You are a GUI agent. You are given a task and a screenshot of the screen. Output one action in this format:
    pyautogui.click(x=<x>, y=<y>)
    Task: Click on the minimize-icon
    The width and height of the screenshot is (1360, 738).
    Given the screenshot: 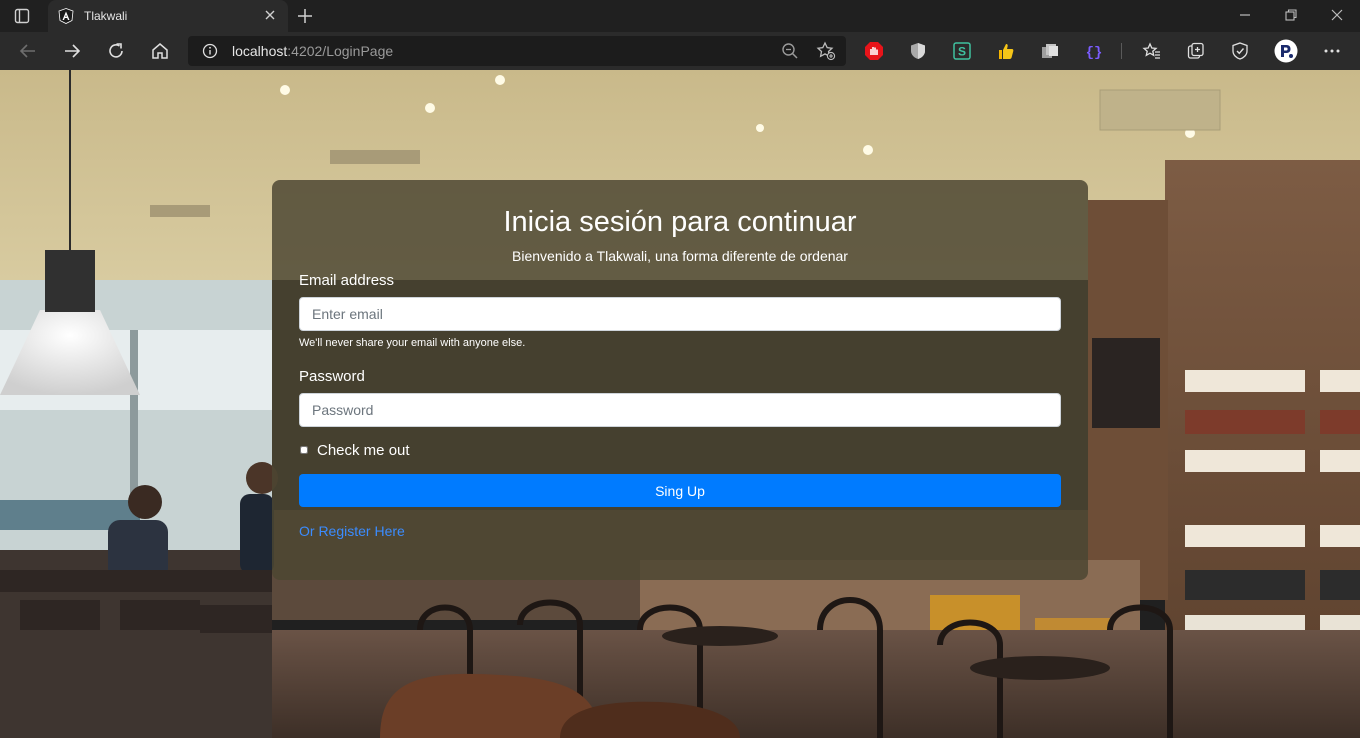 What is the action you would take?
    pyautogui.click(x=1245, y=15)
    